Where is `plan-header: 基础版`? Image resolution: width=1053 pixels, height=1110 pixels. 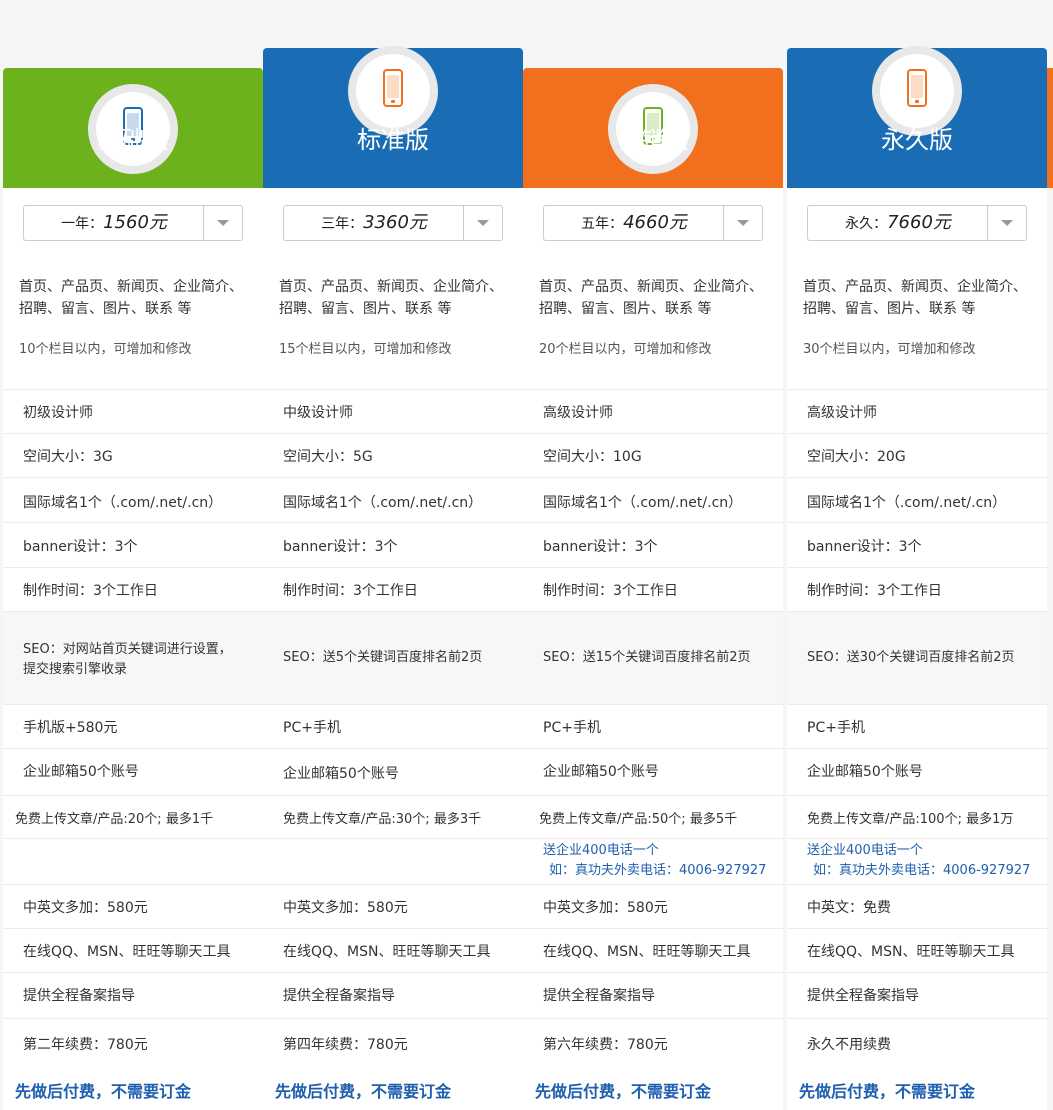
plan-header: 基础版 is located at coordinates (133, 128).